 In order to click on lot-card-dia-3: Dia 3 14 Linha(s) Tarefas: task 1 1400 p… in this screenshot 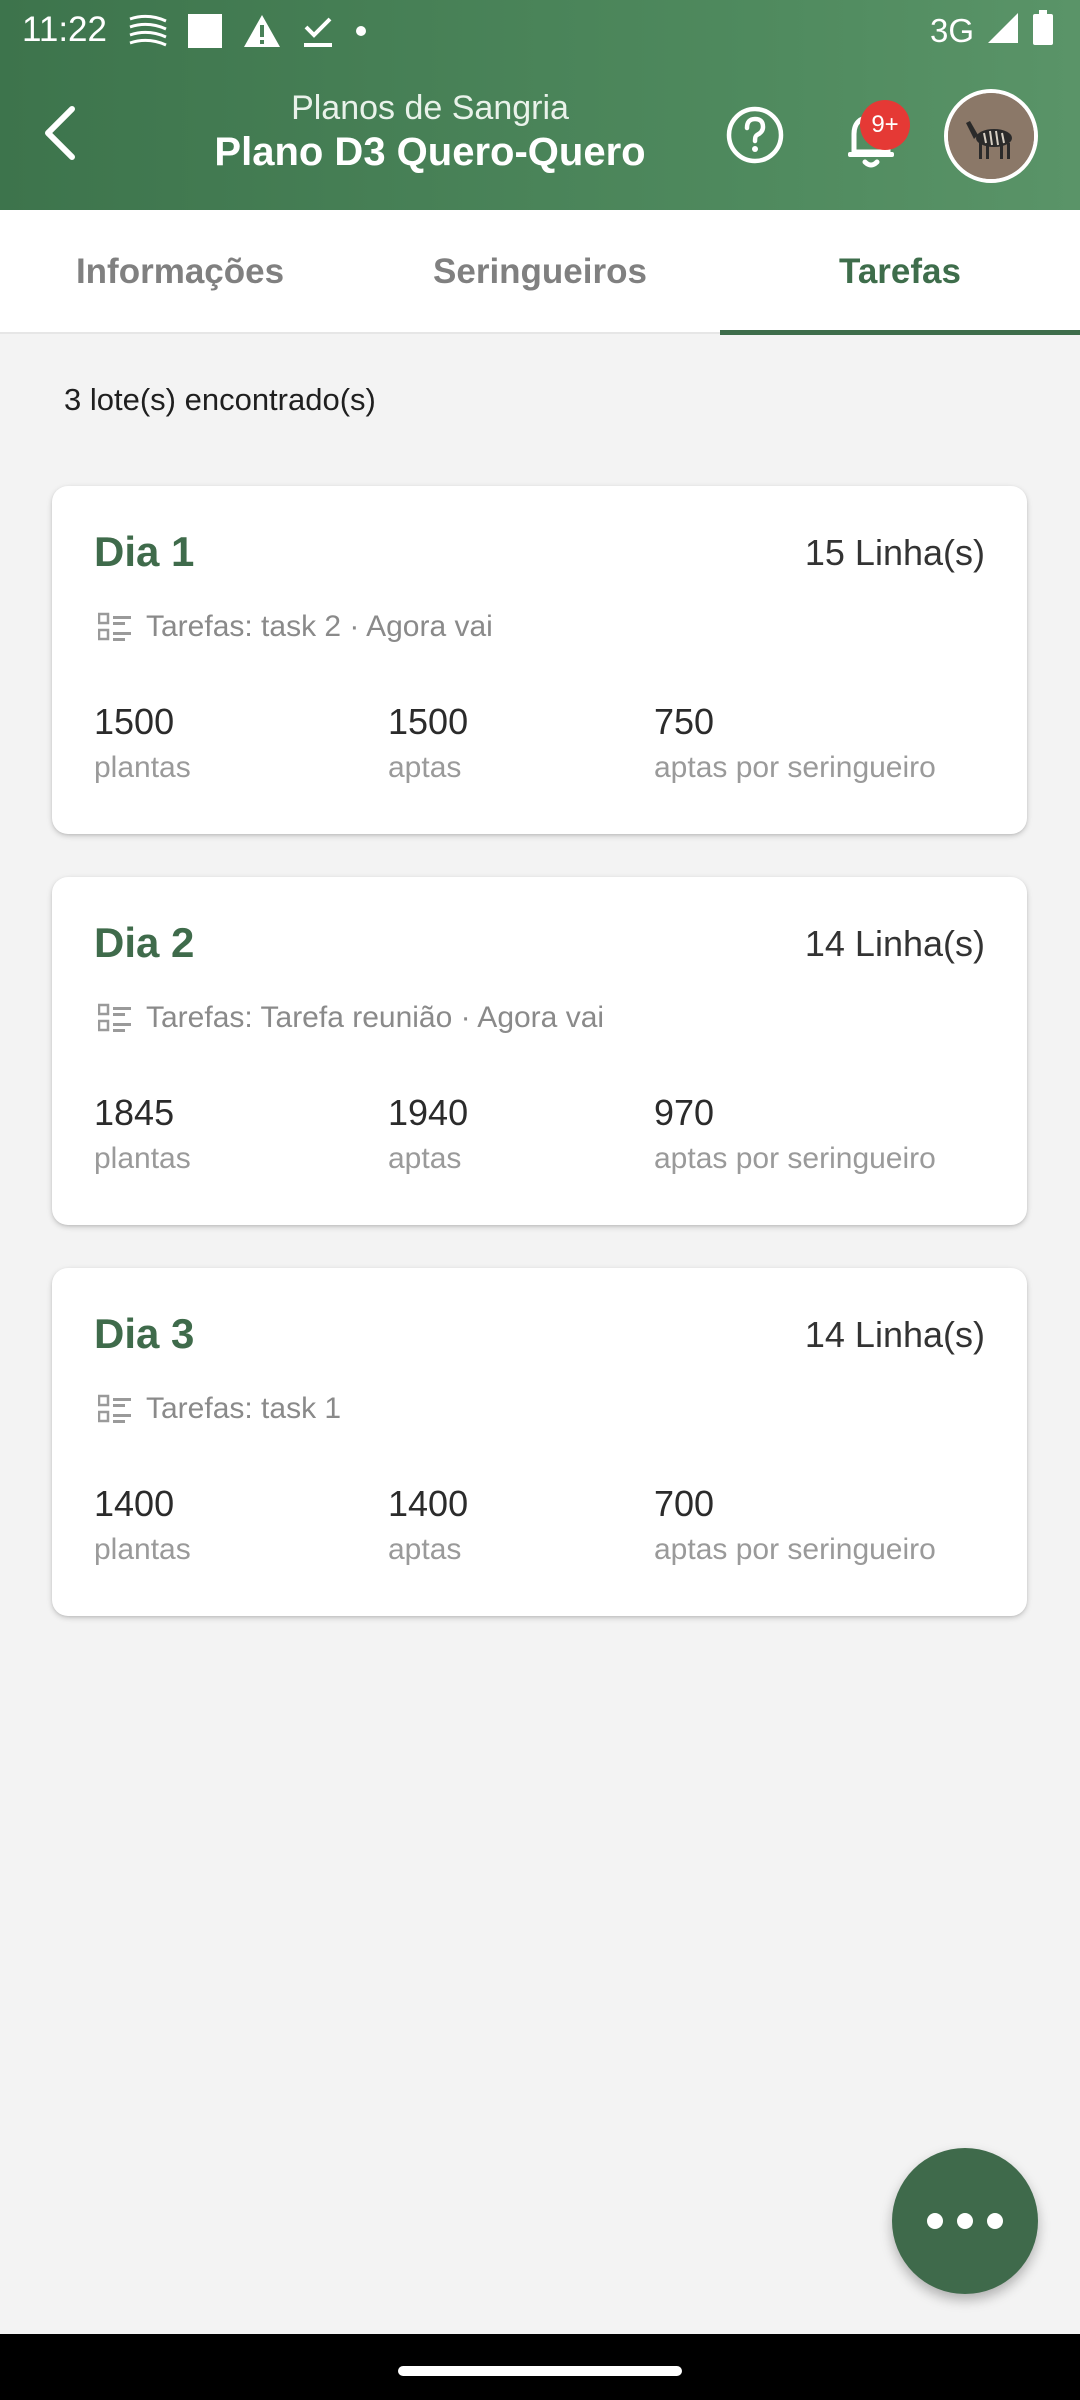, I will do `click(539, 1442)`.